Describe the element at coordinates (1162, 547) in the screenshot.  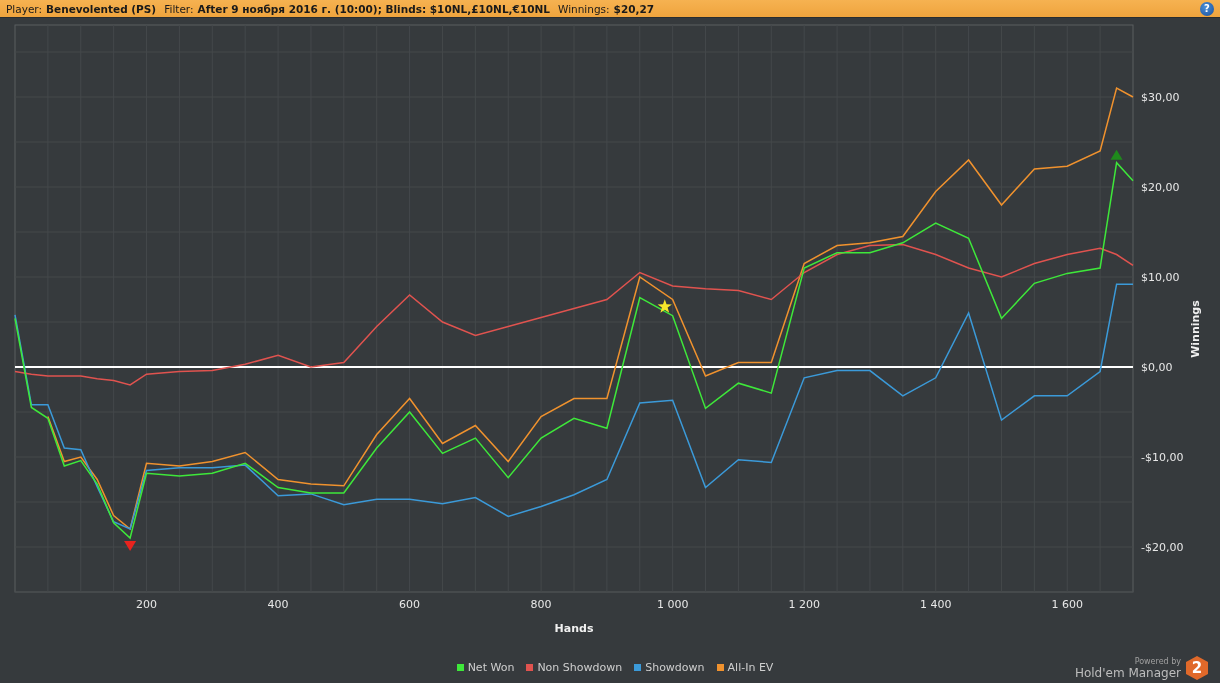
I see `axis-tick-label: -$20,00` at that location.